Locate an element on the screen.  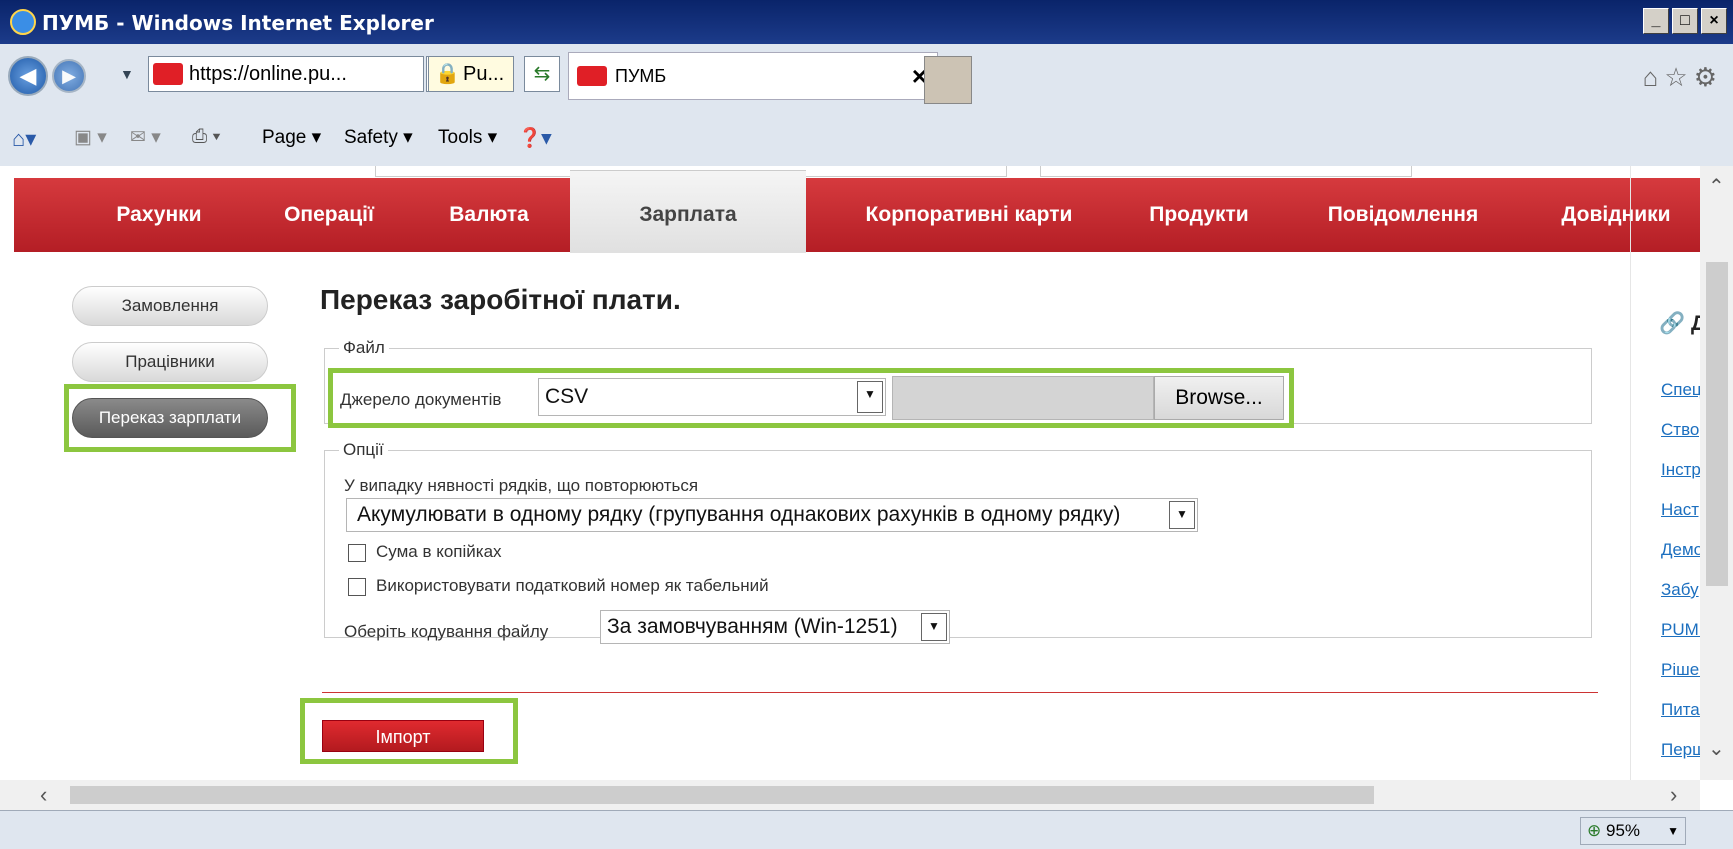
menu-item-products: Продукти is located at coordinates (1199, 215).